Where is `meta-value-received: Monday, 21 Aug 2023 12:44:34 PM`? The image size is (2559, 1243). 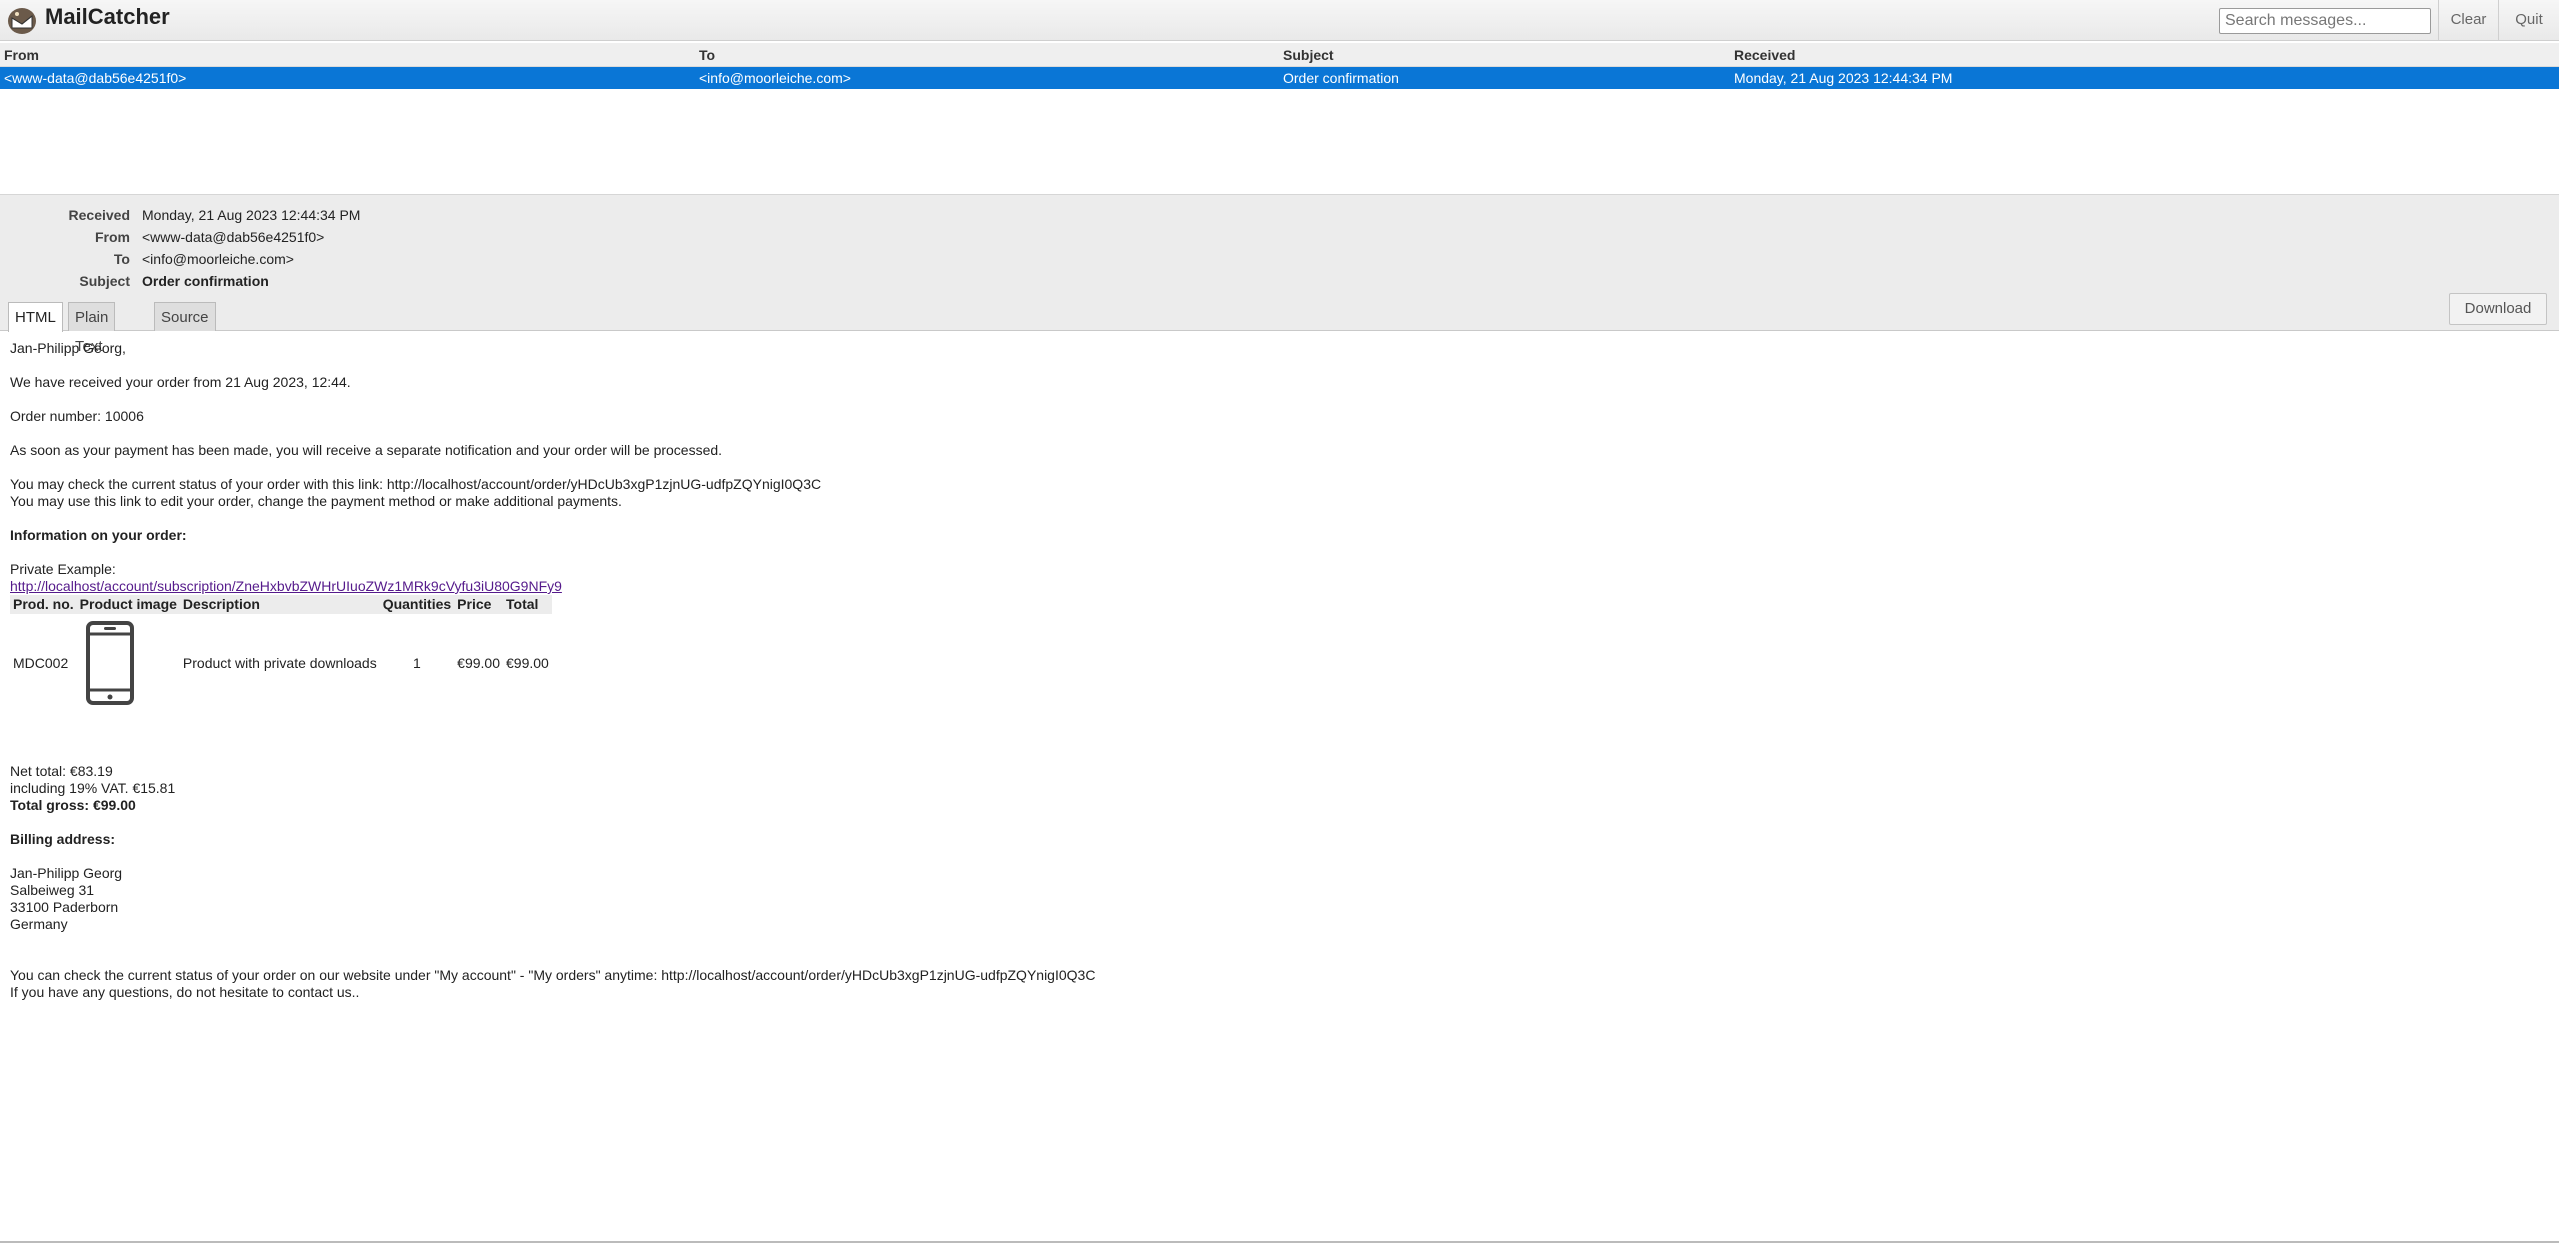
meta-value-received: Monday, 21 Aug 2023 12:44:34 PM is located at coordinates (251, 215).